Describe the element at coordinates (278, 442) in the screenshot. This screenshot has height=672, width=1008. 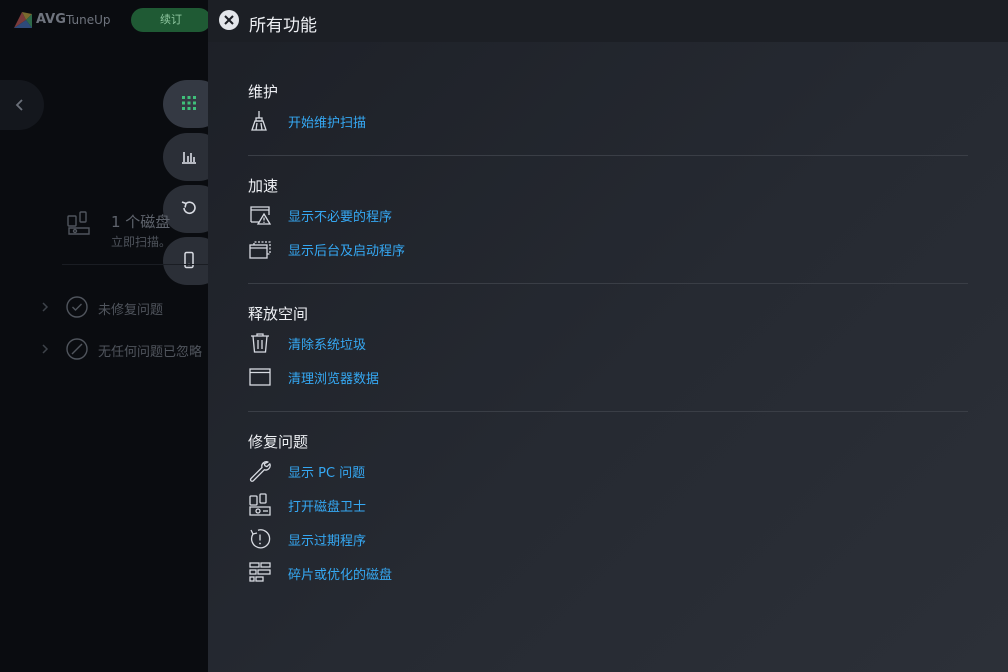
I see `section-title: 修复问题` at that location.